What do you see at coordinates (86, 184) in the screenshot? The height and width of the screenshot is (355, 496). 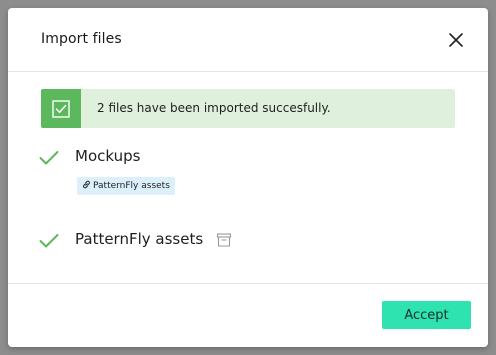 I see `link-icon` at bounding box center [86, 184].